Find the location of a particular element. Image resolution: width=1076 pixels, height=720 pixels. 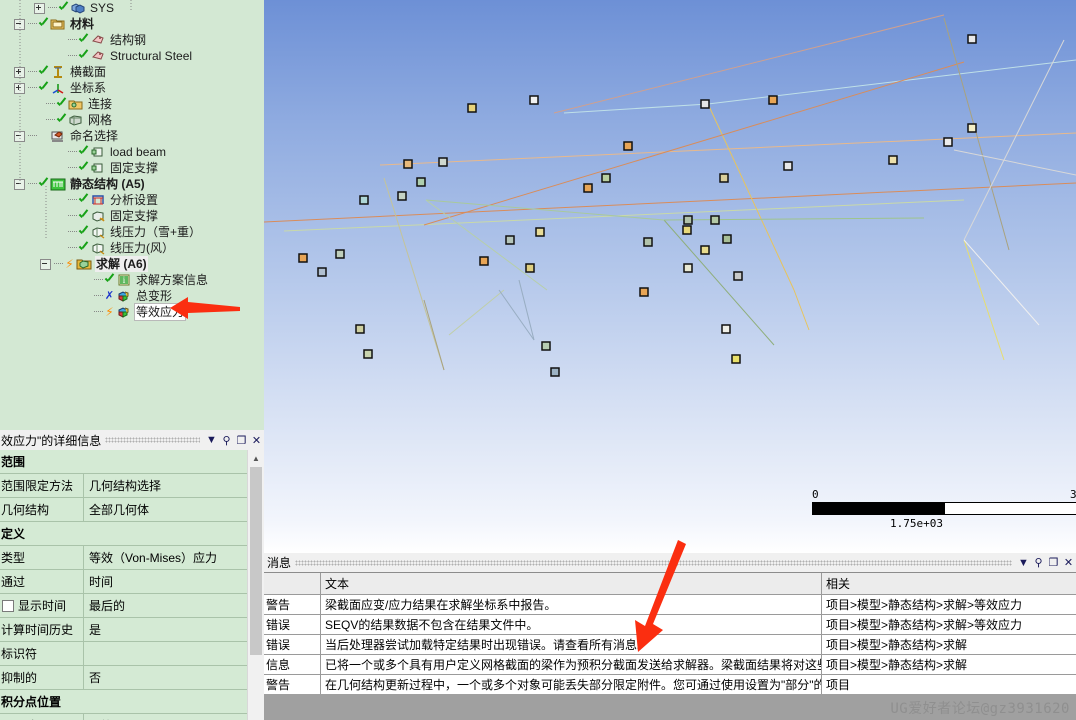

messages-pin-icon: ⚲ is located at coordinates (1038, 562).